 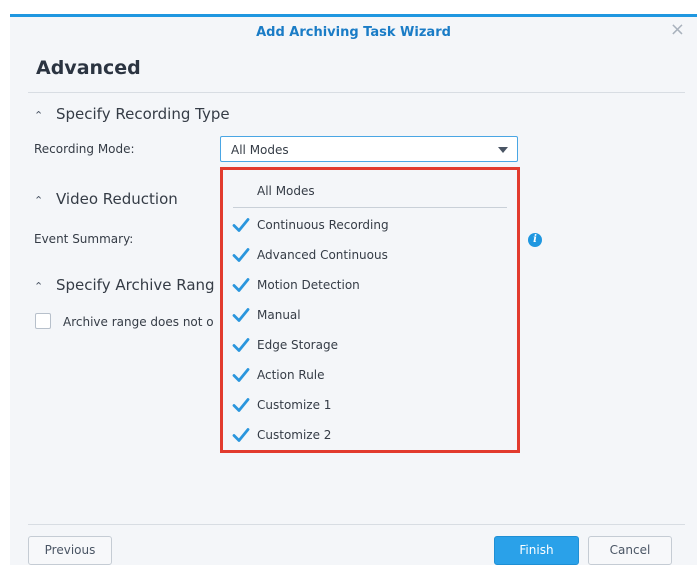 What do you see at coordinates (503, 150) in the screenshot?
I see `chevron-down-icon` at bounding box center [503, 150].